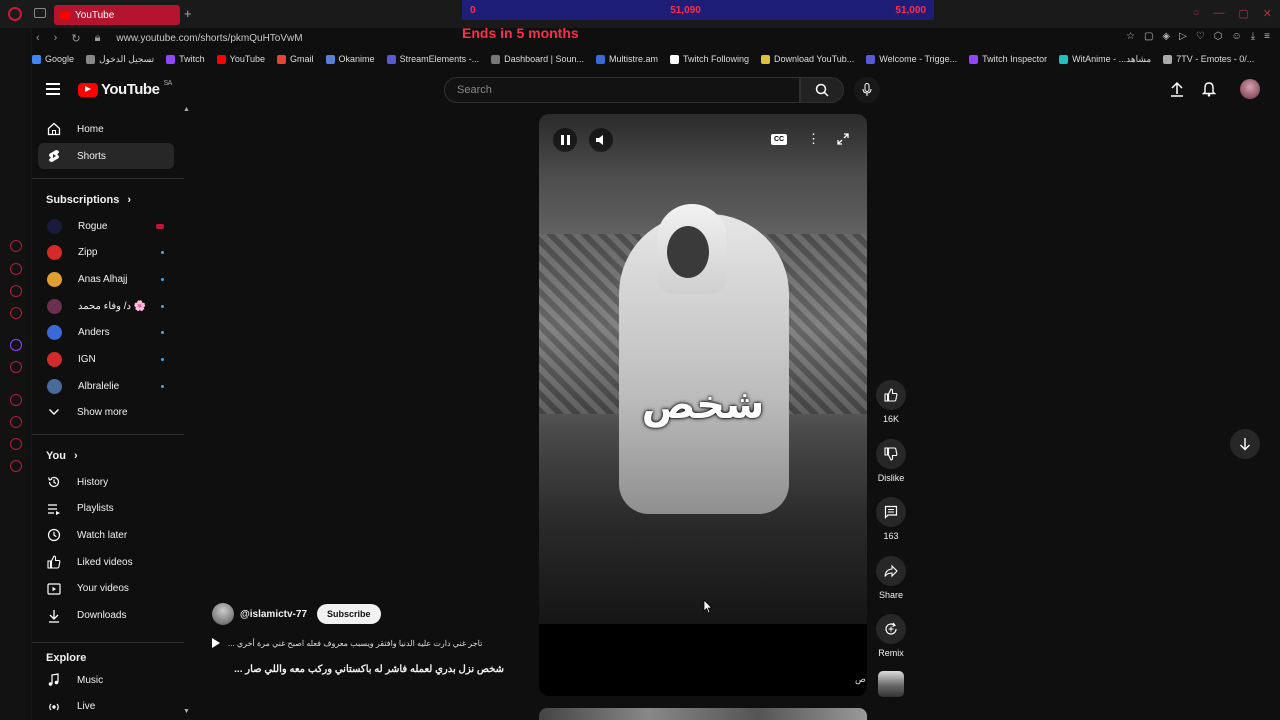 The height and width of the screenshot is (720, 1280). What do you see at coordinates (822, 90) in the screenshot?
I see `search-button` at bounding box center [822, 90].